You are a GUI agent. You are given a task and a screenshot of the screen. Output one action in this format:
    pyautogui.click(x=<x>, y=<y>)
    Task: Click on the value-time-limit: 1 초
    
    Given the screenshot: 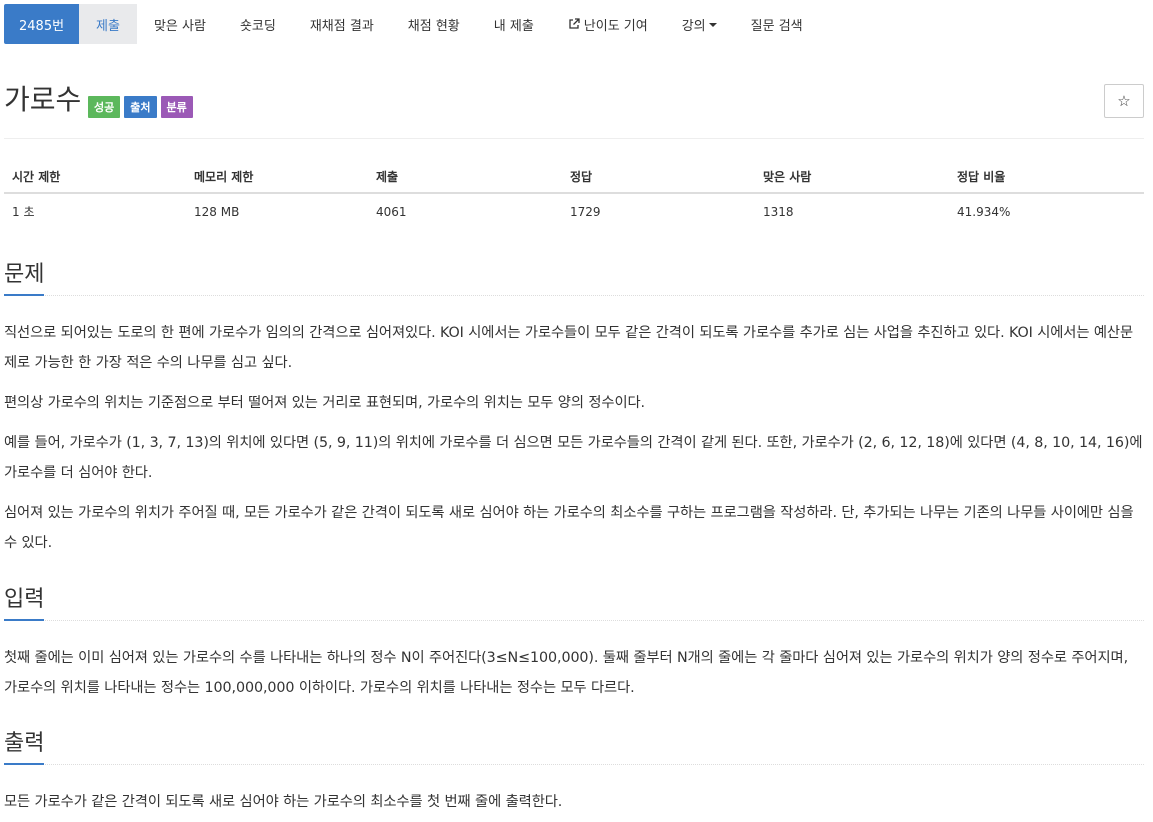 What is the action you would take?
    pyautogui.click(x=23, y=212)
    